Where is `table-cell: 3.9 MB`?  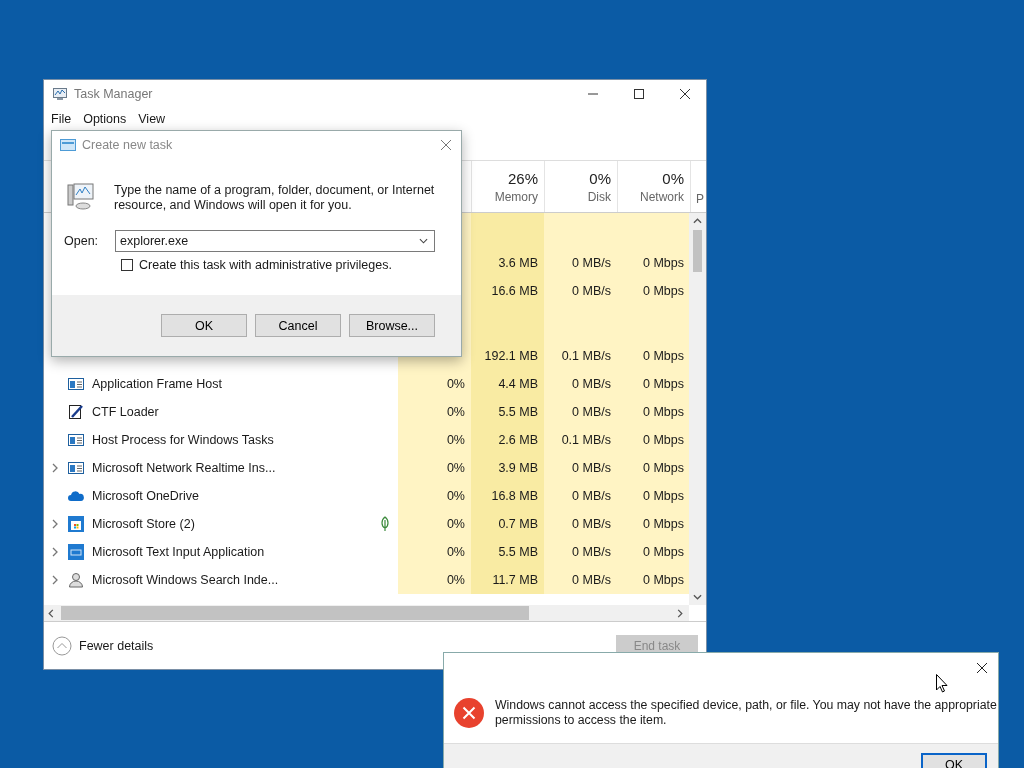 table-cell: 3.9 MB is located at coordinates (507, 468).